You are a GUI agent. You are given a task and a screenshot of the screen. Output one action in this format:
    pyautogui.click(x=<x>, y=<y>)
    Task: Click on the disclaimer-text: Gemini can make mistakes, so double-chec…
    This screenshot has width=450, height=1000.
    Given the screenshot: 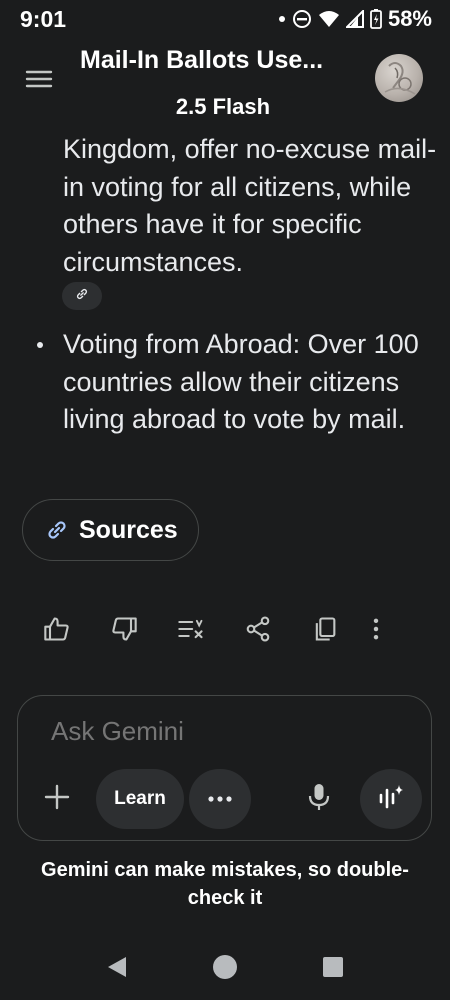 What is the action you would take?
    pyautogui.click(x=225, y=884)
    